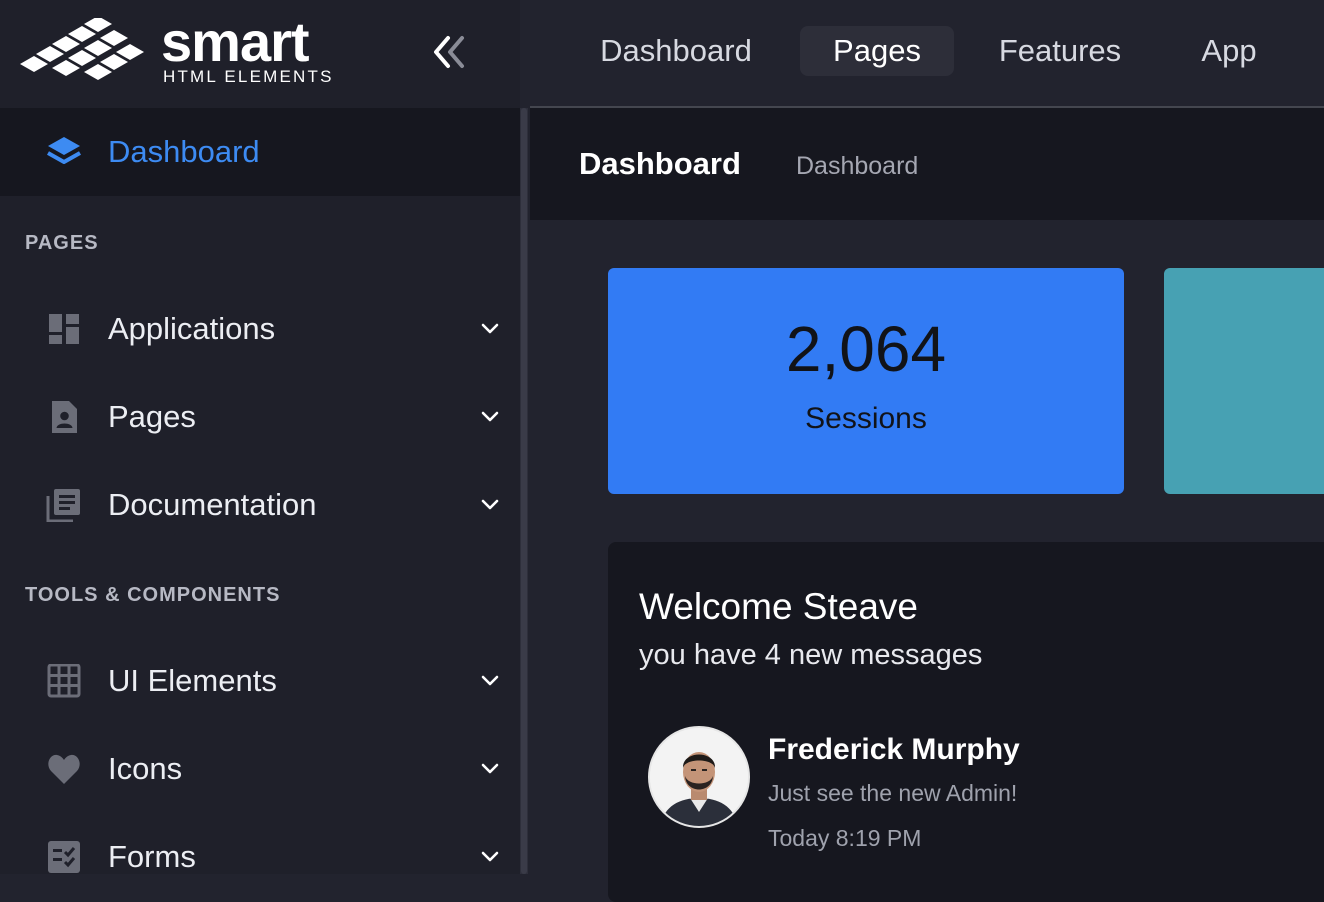  Describe the element at coordinates (927, 164) in the screenshot. I see `page-header: Dashboard Dashboard` at that location.